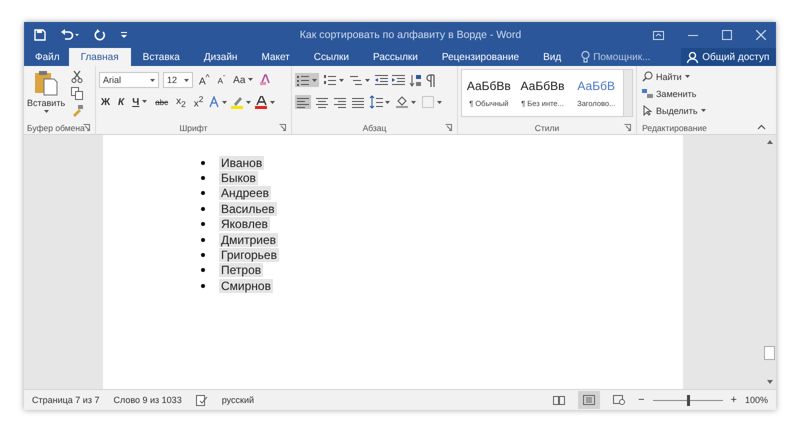 The image size is (800, 431). What do you see at coordinates (77, 76) in the screenshot?
I see `scissors-icon` at bounding box center [77, 76].